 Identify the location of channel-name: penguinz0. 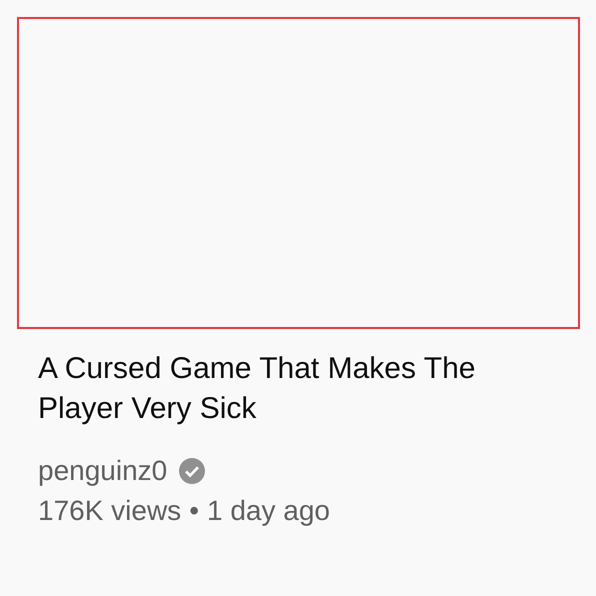
(103, 471).